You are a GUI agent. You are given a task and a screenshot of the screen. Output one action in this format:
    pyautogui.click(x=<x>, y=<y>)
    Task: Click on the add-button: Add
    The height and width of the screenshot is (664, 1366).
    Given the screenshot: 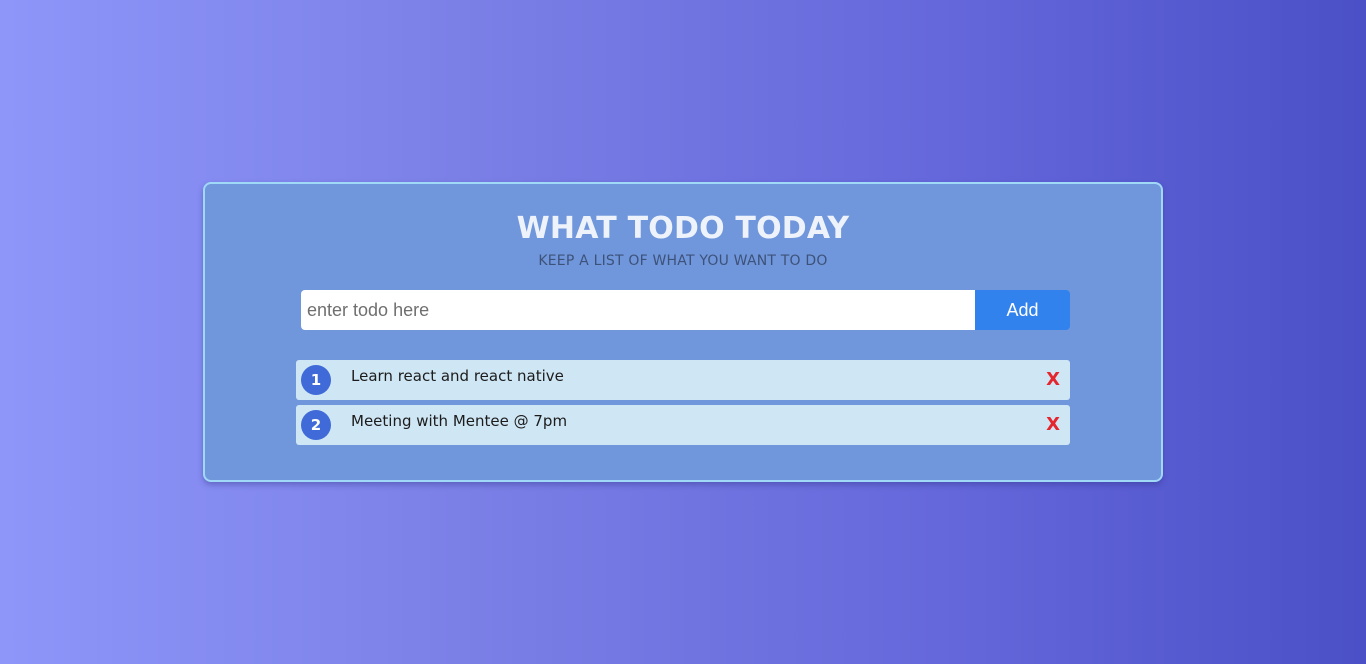 What is the action you would take?
    pyautogui.click(x=1022, y=310)
    